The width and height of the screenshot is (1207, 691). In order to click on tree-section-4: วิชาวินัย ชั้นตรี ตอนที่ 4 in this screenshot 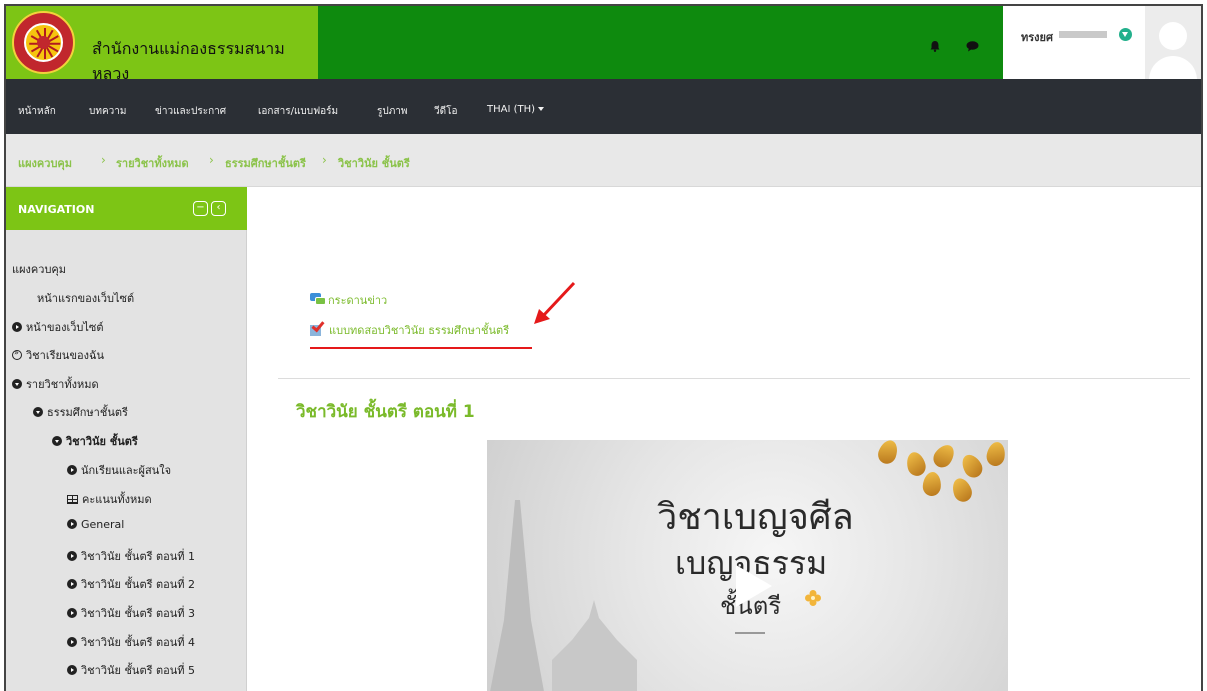, I will do `click(131, 642)`.